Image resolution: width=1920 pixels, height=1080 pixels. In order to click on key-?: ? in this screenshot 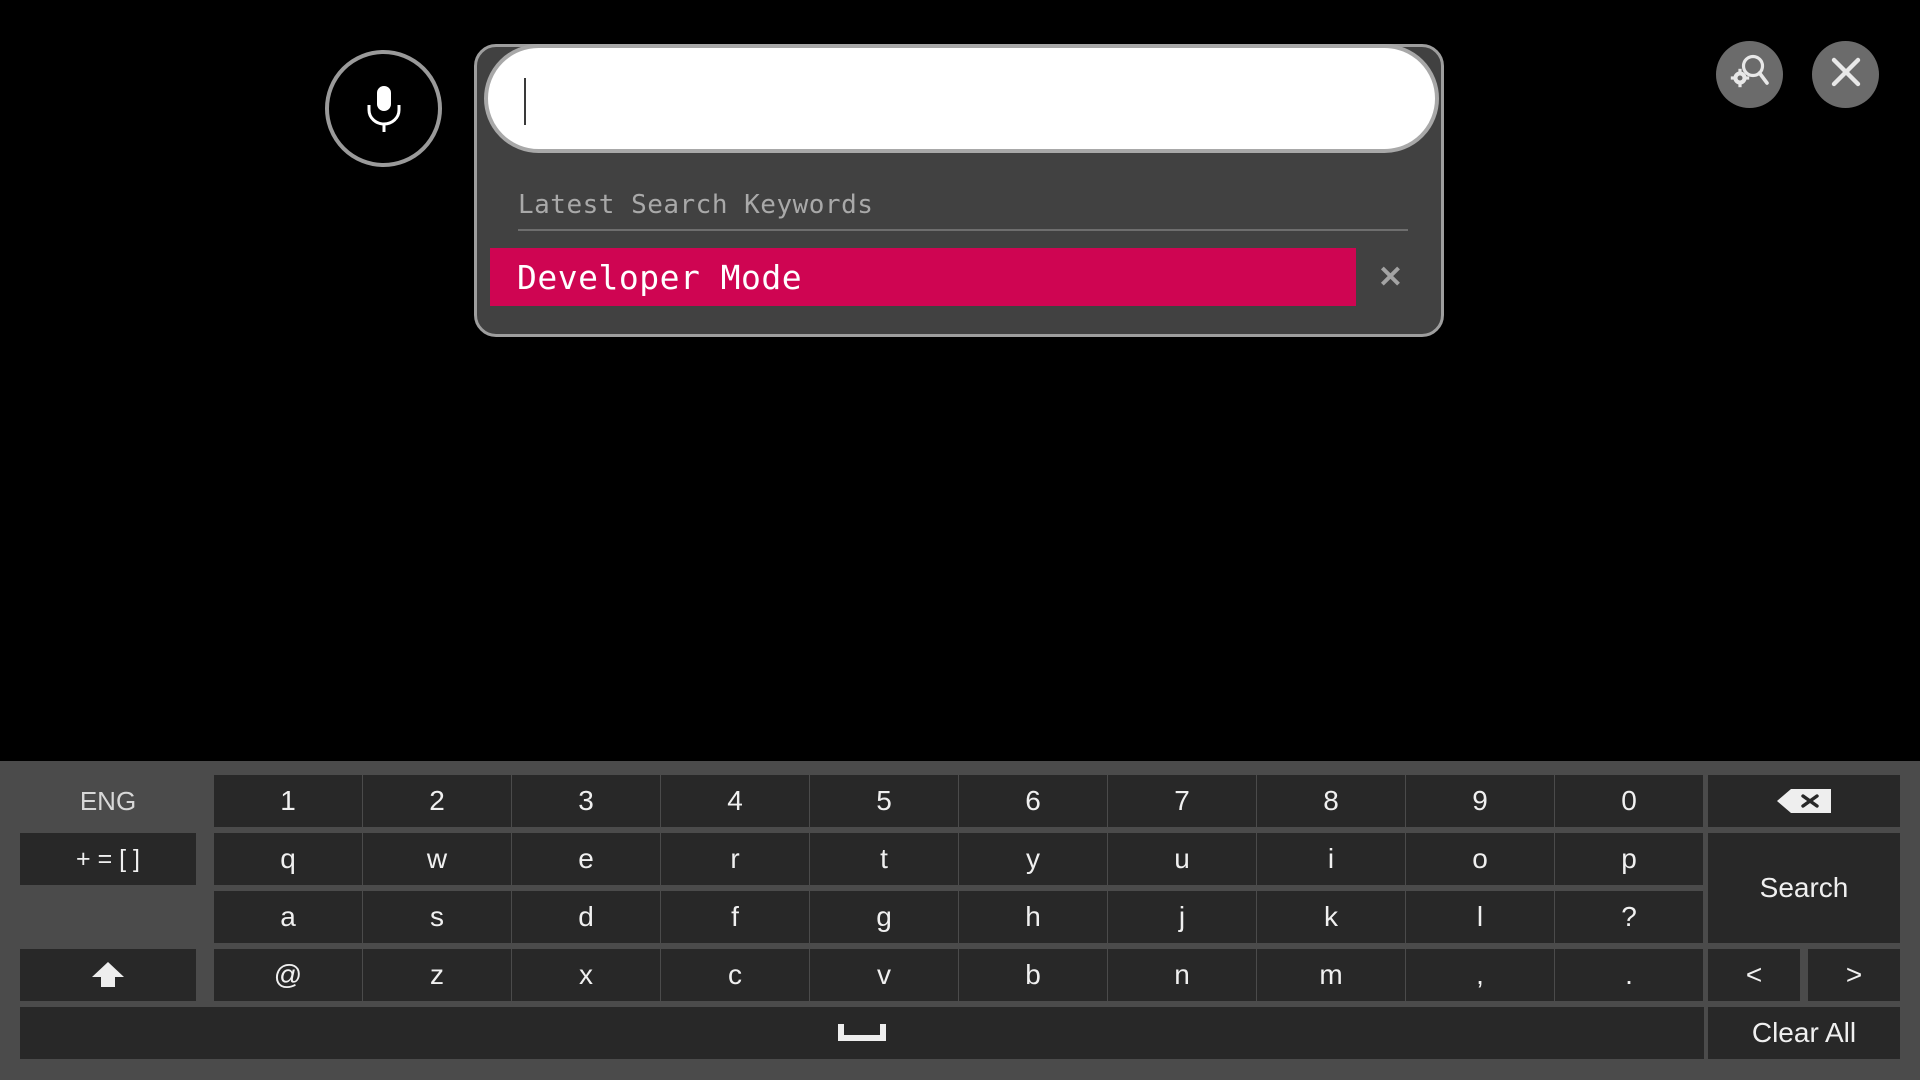, I will do `click(1629, 917)`.